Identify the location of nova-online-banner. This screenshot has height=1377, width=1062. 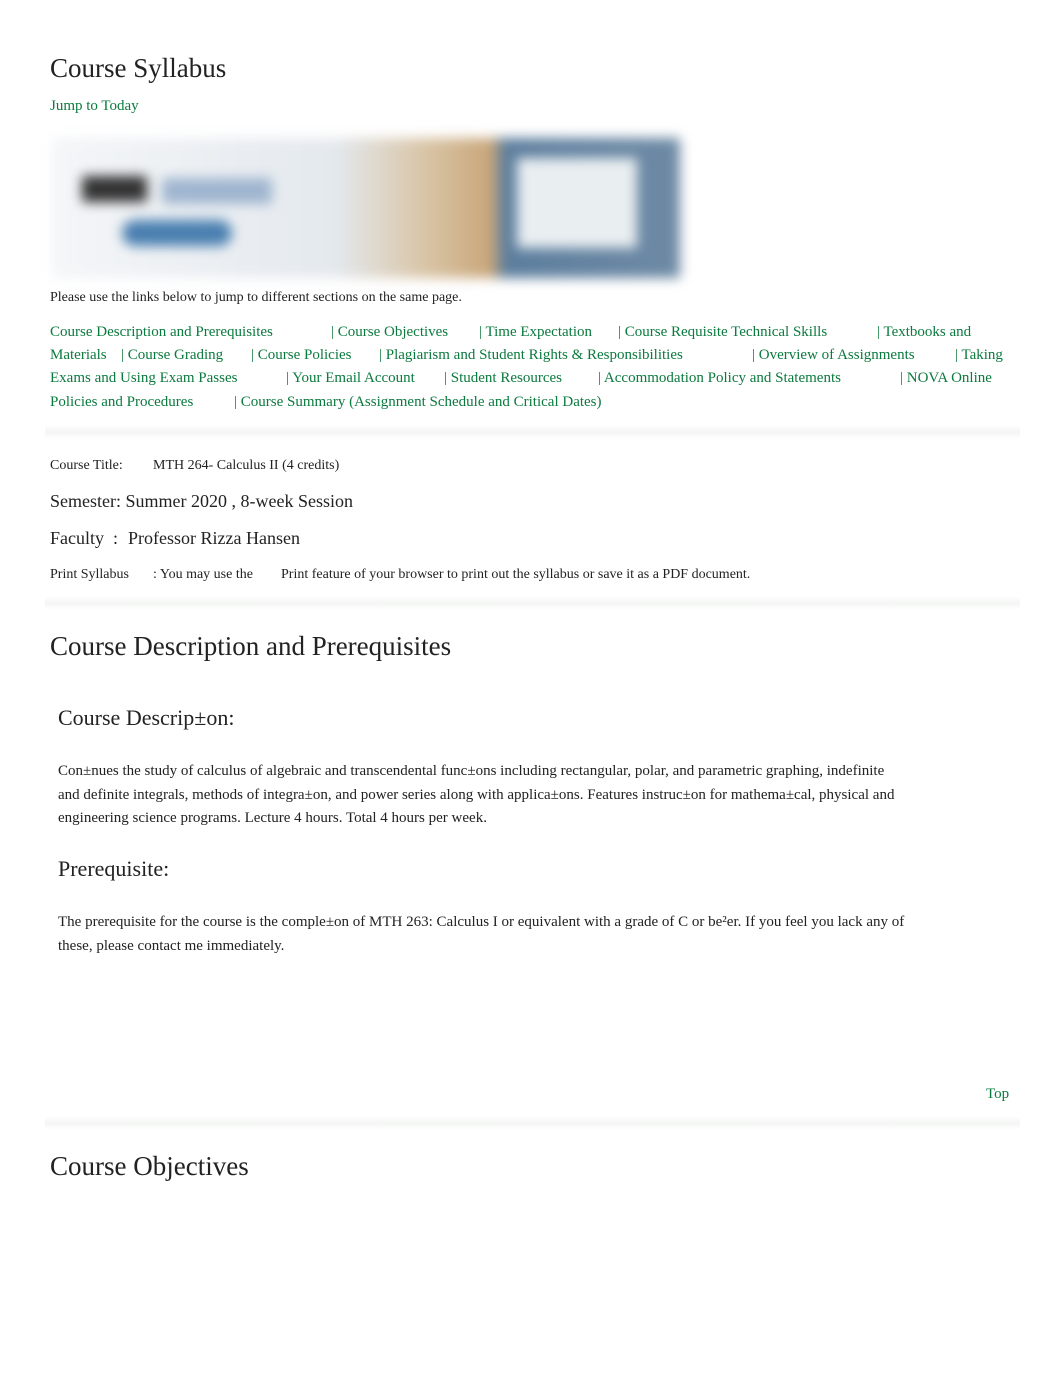
(366, 208).